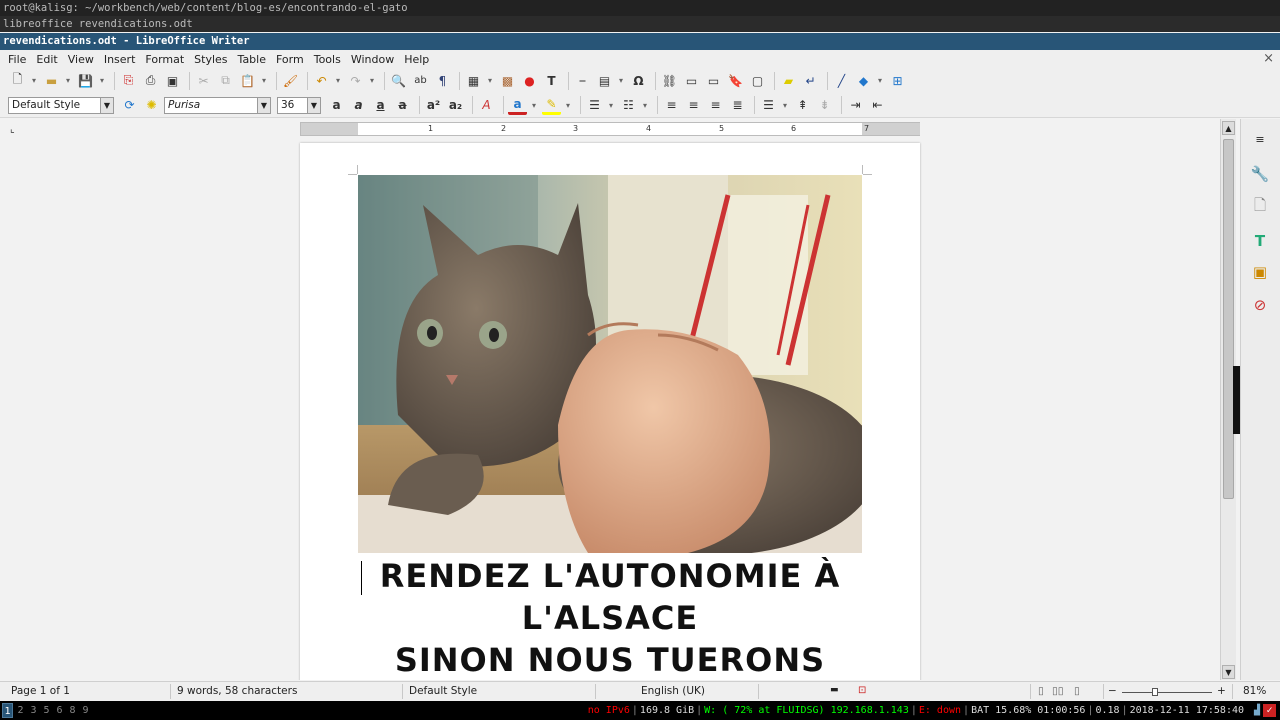  I want to click on numbering-icon: ☷, so click(628, 105).